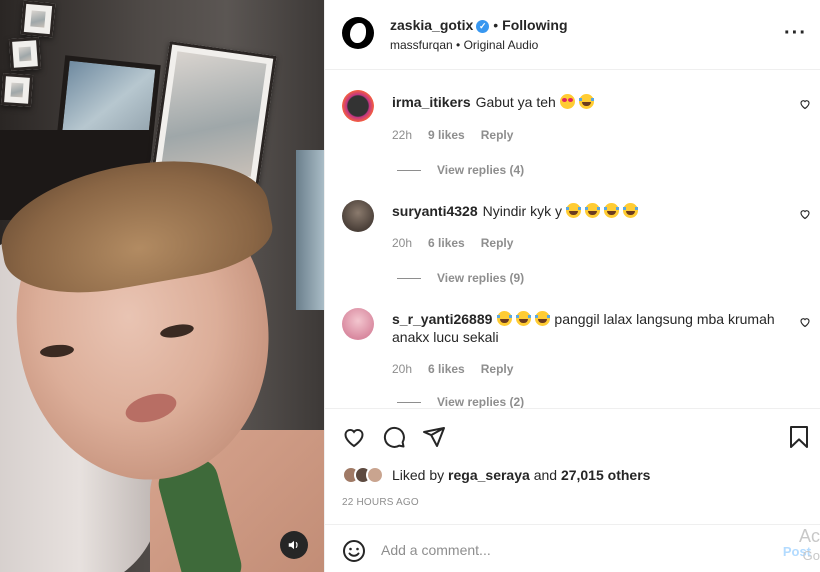  Describe the element at coordinates (431, 25) in the screenshot. I see `author-username: zaskia_gotix` at that location.